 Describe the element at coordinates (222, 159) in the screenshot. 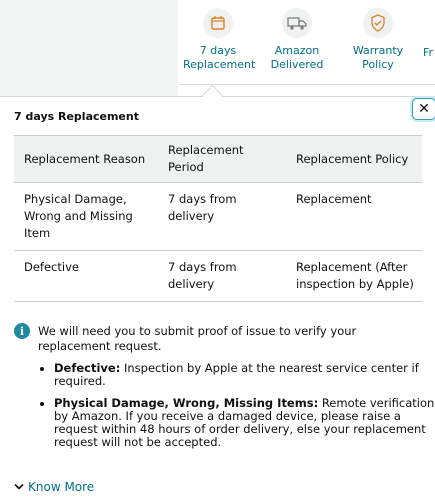

I see `header-period: Replacement Period` at that location.